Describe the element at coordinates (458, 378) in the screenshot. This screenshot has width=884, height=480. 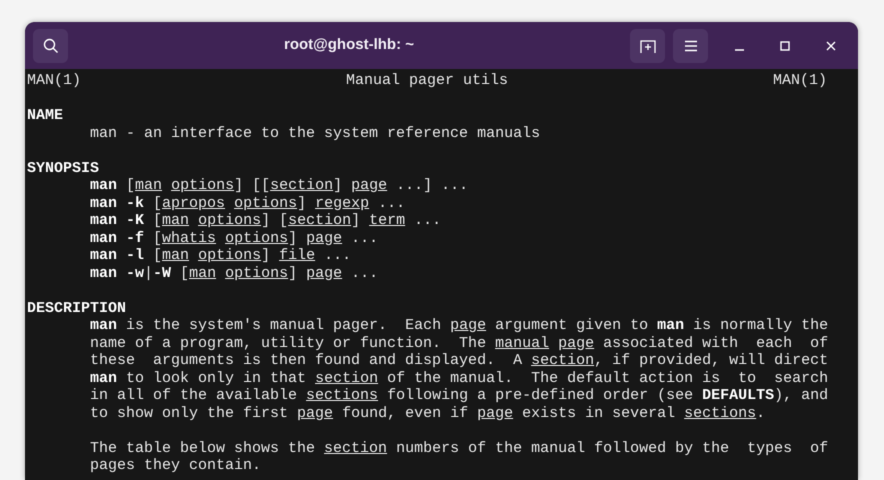
I see `text-line: man to look only in that section of the manual. The default action is to search` at that location.